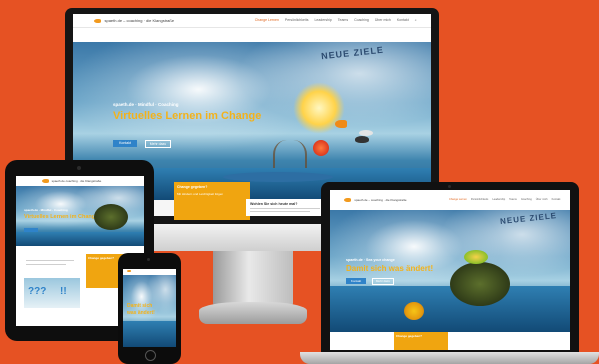 The width and height of the screenshot is (599, 364). I want to click on laptop-logo: spaeth.de – coaching · die Klangstraße, so click(375, 200).